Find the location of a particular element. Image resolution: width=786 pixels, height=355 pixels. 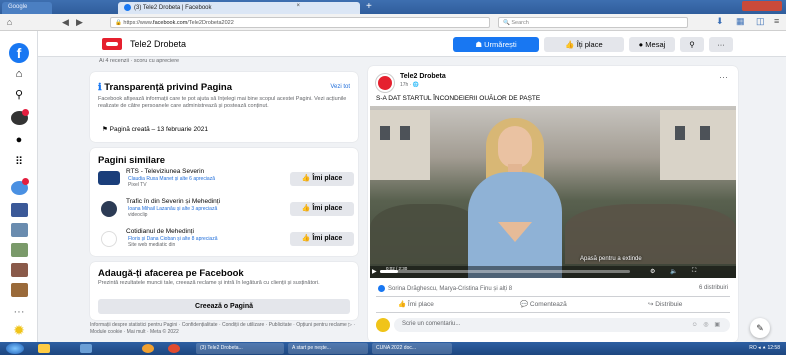

play-icon: ▶ is located at coordinates (374, 271).